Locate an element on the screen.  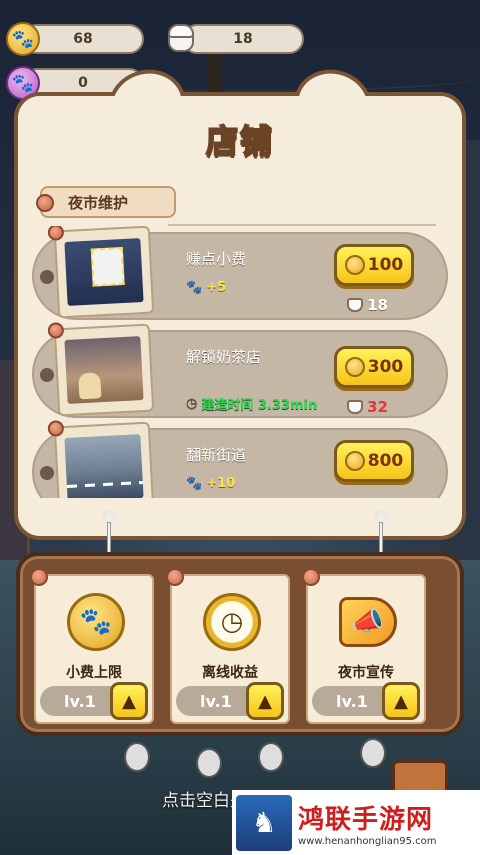
item-build-time: ◷ 建造时间 3.33min is located at coordinates (251, 403).